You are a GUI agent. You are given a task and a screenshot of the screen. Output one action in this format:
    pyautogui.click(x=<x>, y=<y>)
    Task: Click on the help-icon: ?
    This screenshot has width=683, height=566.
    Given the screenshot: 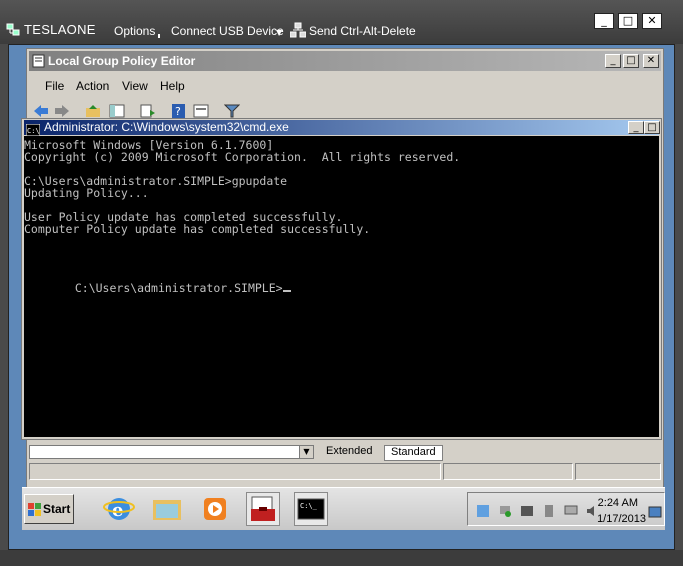 What is the action you would take?
    pyautogui.click(x=179, y=110)
    